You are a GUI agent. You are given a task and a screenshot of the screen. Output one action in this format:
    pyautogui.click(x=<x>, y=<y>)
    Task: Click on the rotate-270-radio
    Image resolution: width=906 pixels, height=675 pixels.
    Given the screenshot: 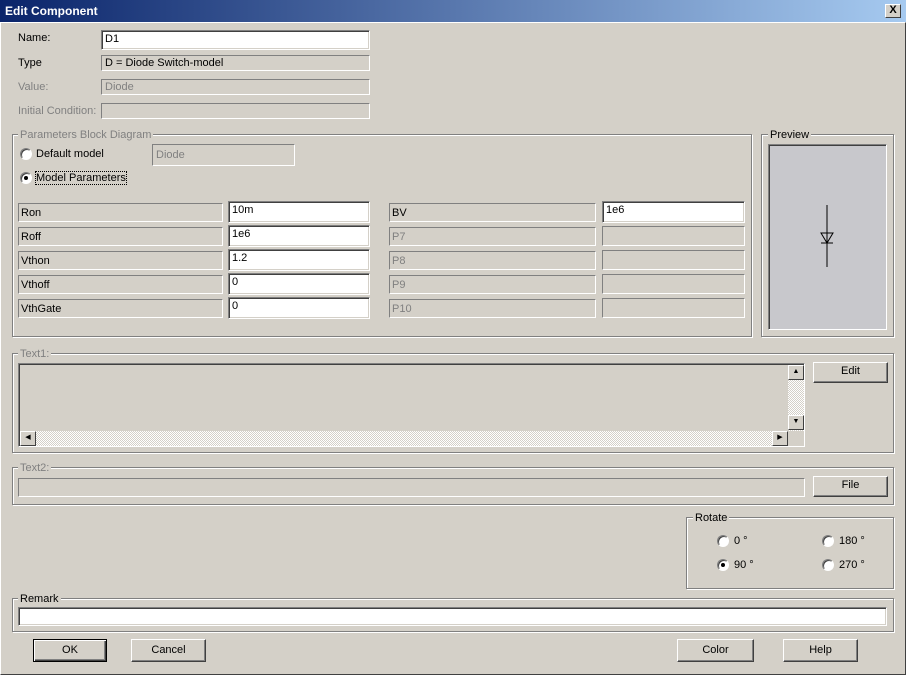 What is the action you would take?
    pyautogui.click(x=828, y=565)
    